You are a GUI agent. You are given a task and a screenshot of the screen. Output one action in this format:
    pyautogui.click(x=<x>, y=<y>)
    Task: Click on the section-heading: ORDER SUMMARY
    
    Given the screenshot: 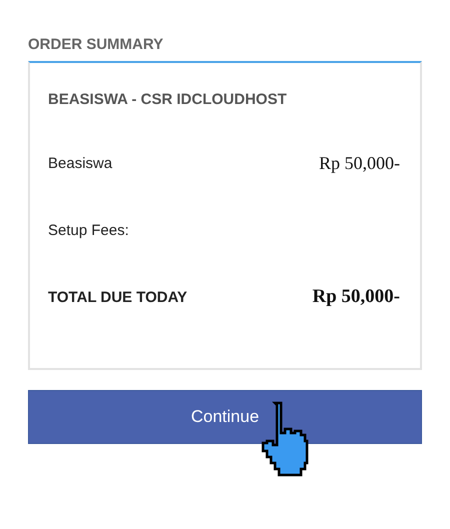 What is the action you would take?
    pyautogui.click(x=96, y=44)
    